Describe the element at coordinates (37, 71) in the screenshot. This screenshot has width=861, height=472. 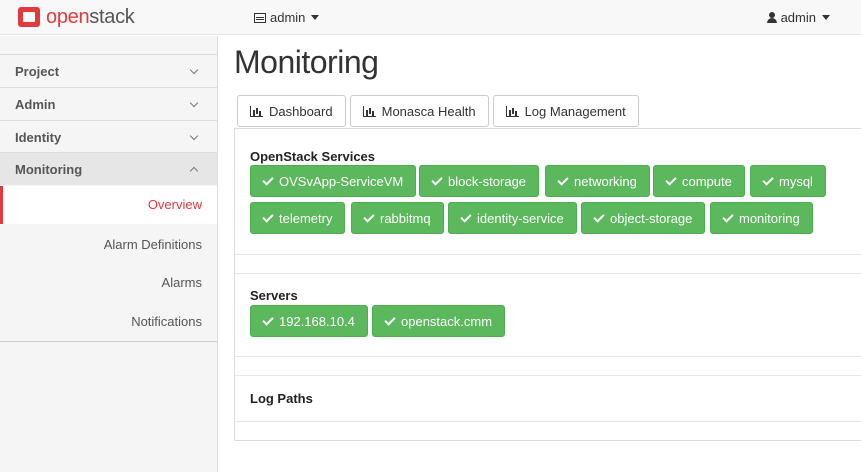
I see `sidebar-section-label: Project` at that location.